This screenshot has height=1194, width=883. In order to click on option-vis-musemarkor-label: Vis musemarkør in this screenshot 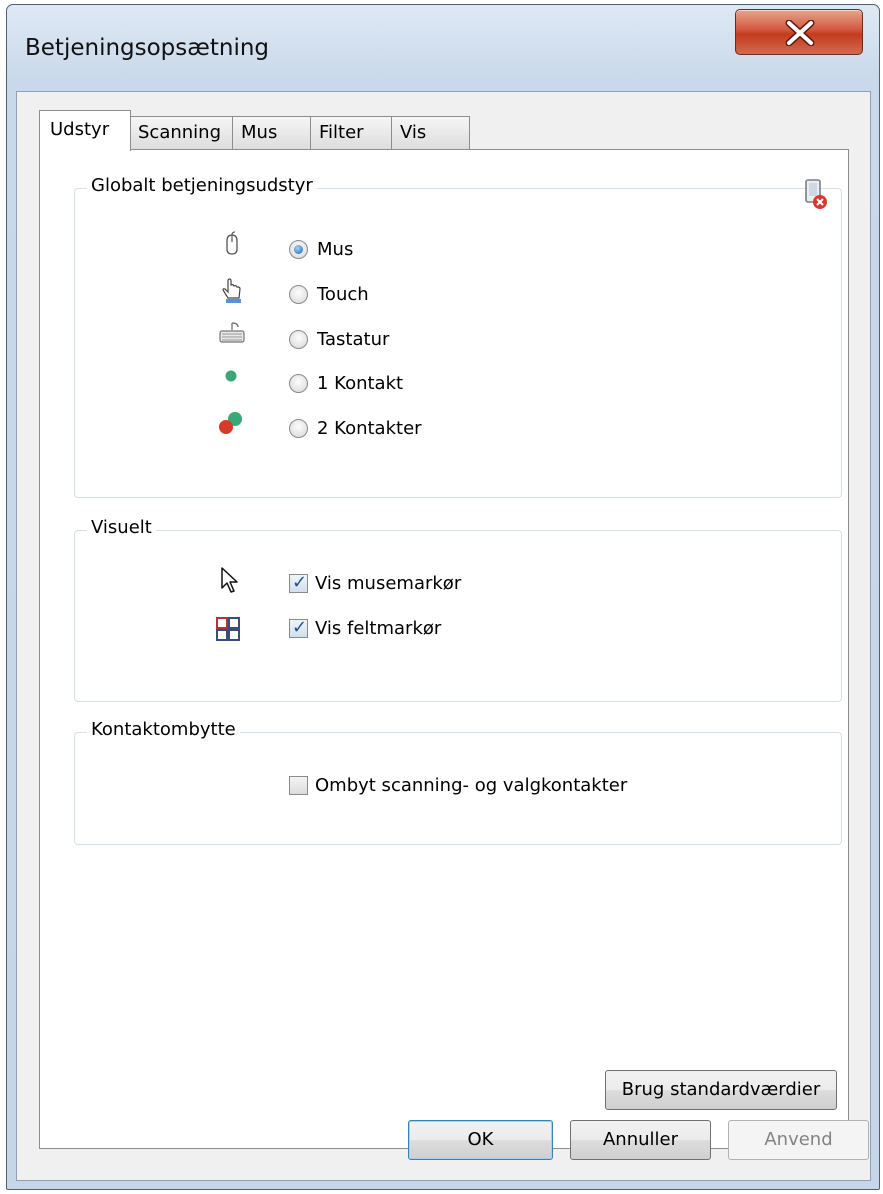, I will do `click(388, 583)`.